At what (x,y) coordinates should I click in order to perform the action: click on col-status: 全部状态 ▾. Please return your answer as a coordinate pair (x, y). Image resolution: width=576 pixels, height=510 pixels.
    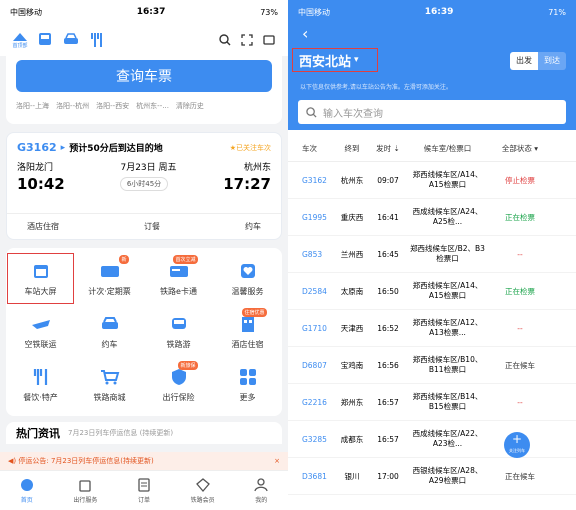
    Looking at the image, I should click on (518, 148).